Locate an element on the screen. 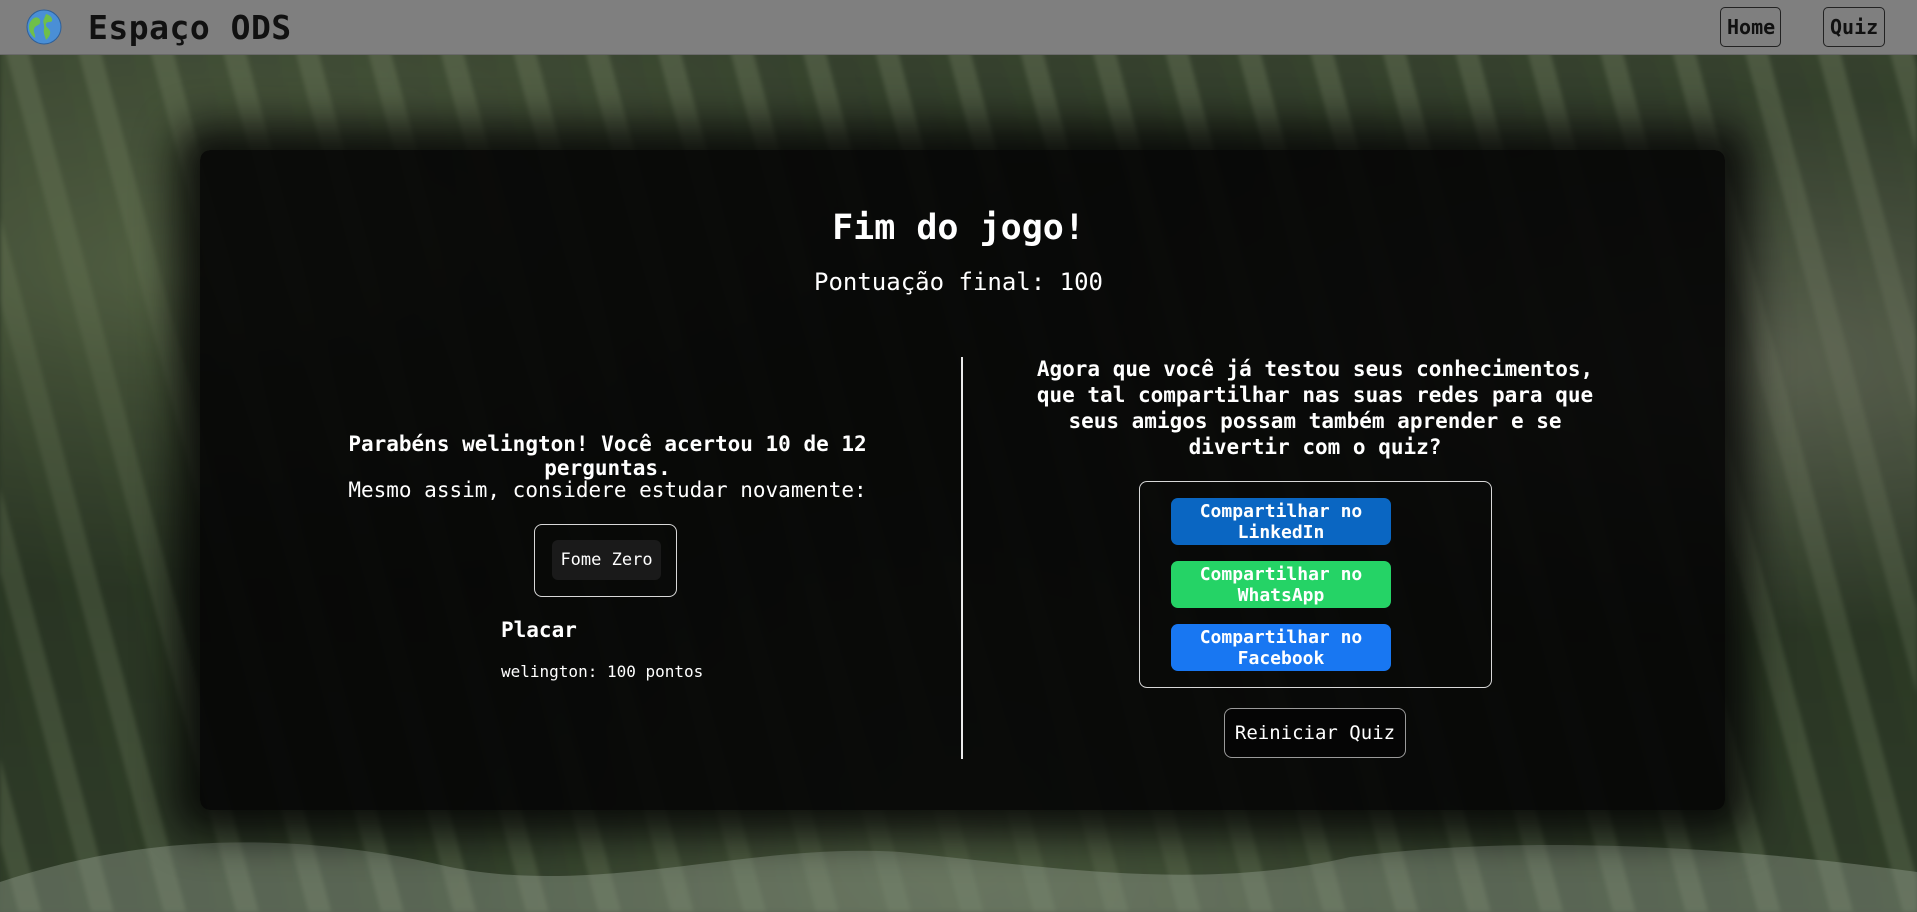  study-topics-box: Fome Zero is located at coordinates (605, 560).